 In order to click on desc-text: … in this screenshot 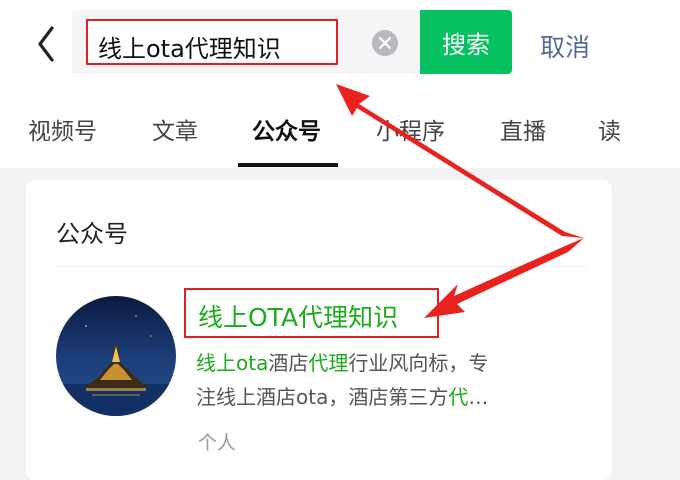, I will do `click(478, 397)`.